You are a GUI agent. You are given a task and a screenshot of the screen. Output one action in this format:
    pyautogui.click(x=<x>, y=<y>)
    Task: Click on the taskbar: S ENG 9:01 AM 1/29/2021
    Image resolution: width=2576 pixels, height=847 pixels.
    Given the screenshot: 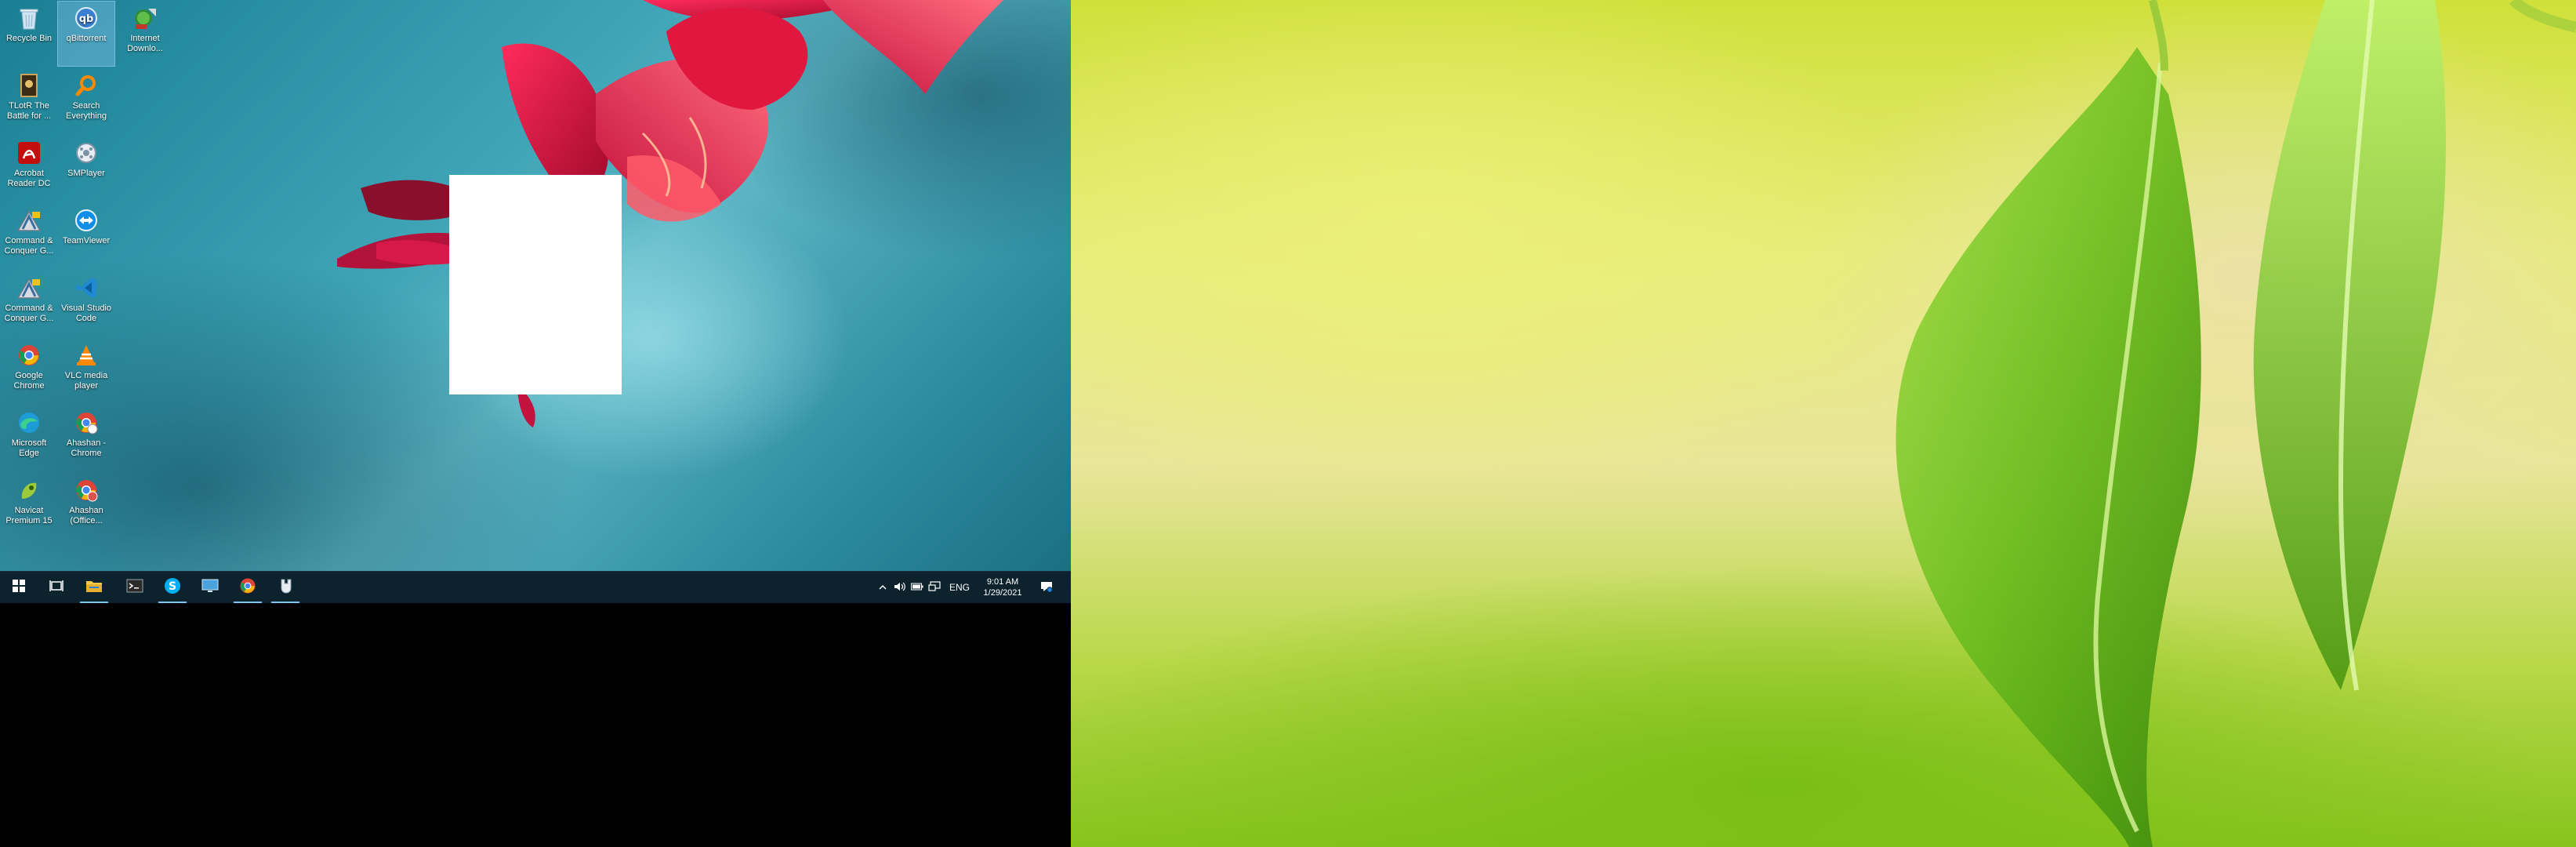 What is the action you would take?
    pyautogui.click(x=536, y=587)
    